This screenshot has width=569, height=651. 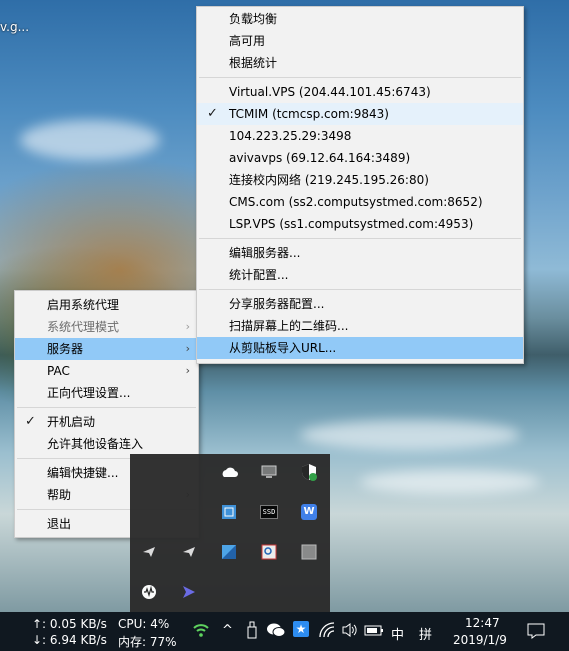 What do you see at coordinates (253, 19) in the screenshot?
I see `menu-item-label: 负载均衡` at bounding box center [253, 19].